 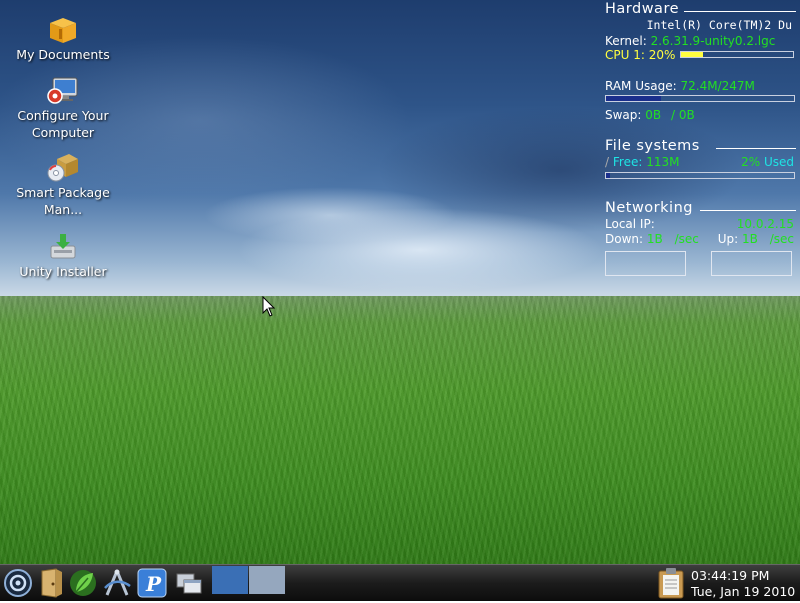 What do you see at coordinates (649, 208) in the screenshot?
I see `networking-heading: Networking` at bounding box center [649, 208].